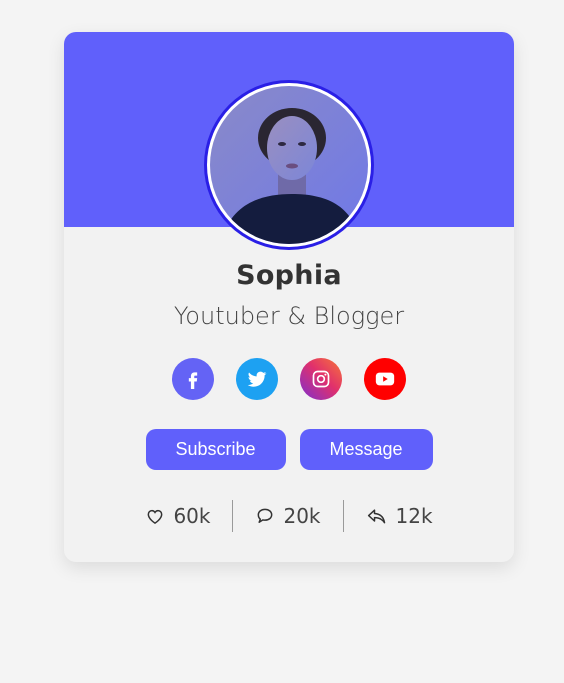 The image size is (564, 683). Describe the element at coordinates (155, 516) in the screenshot. I see `heart-icon` at that location.